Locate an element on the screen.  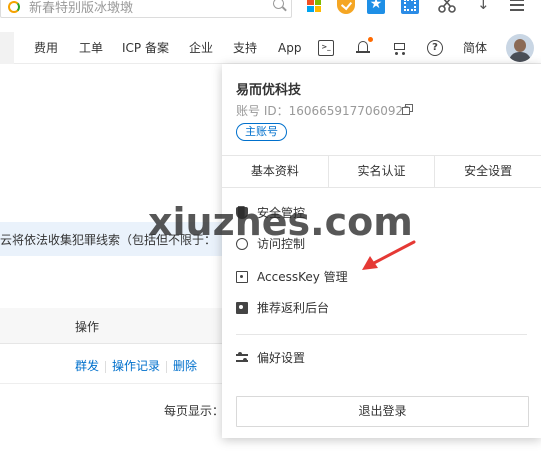
account-id: 账号 ID：1606659177060922 is located at coordinates (323, 111).